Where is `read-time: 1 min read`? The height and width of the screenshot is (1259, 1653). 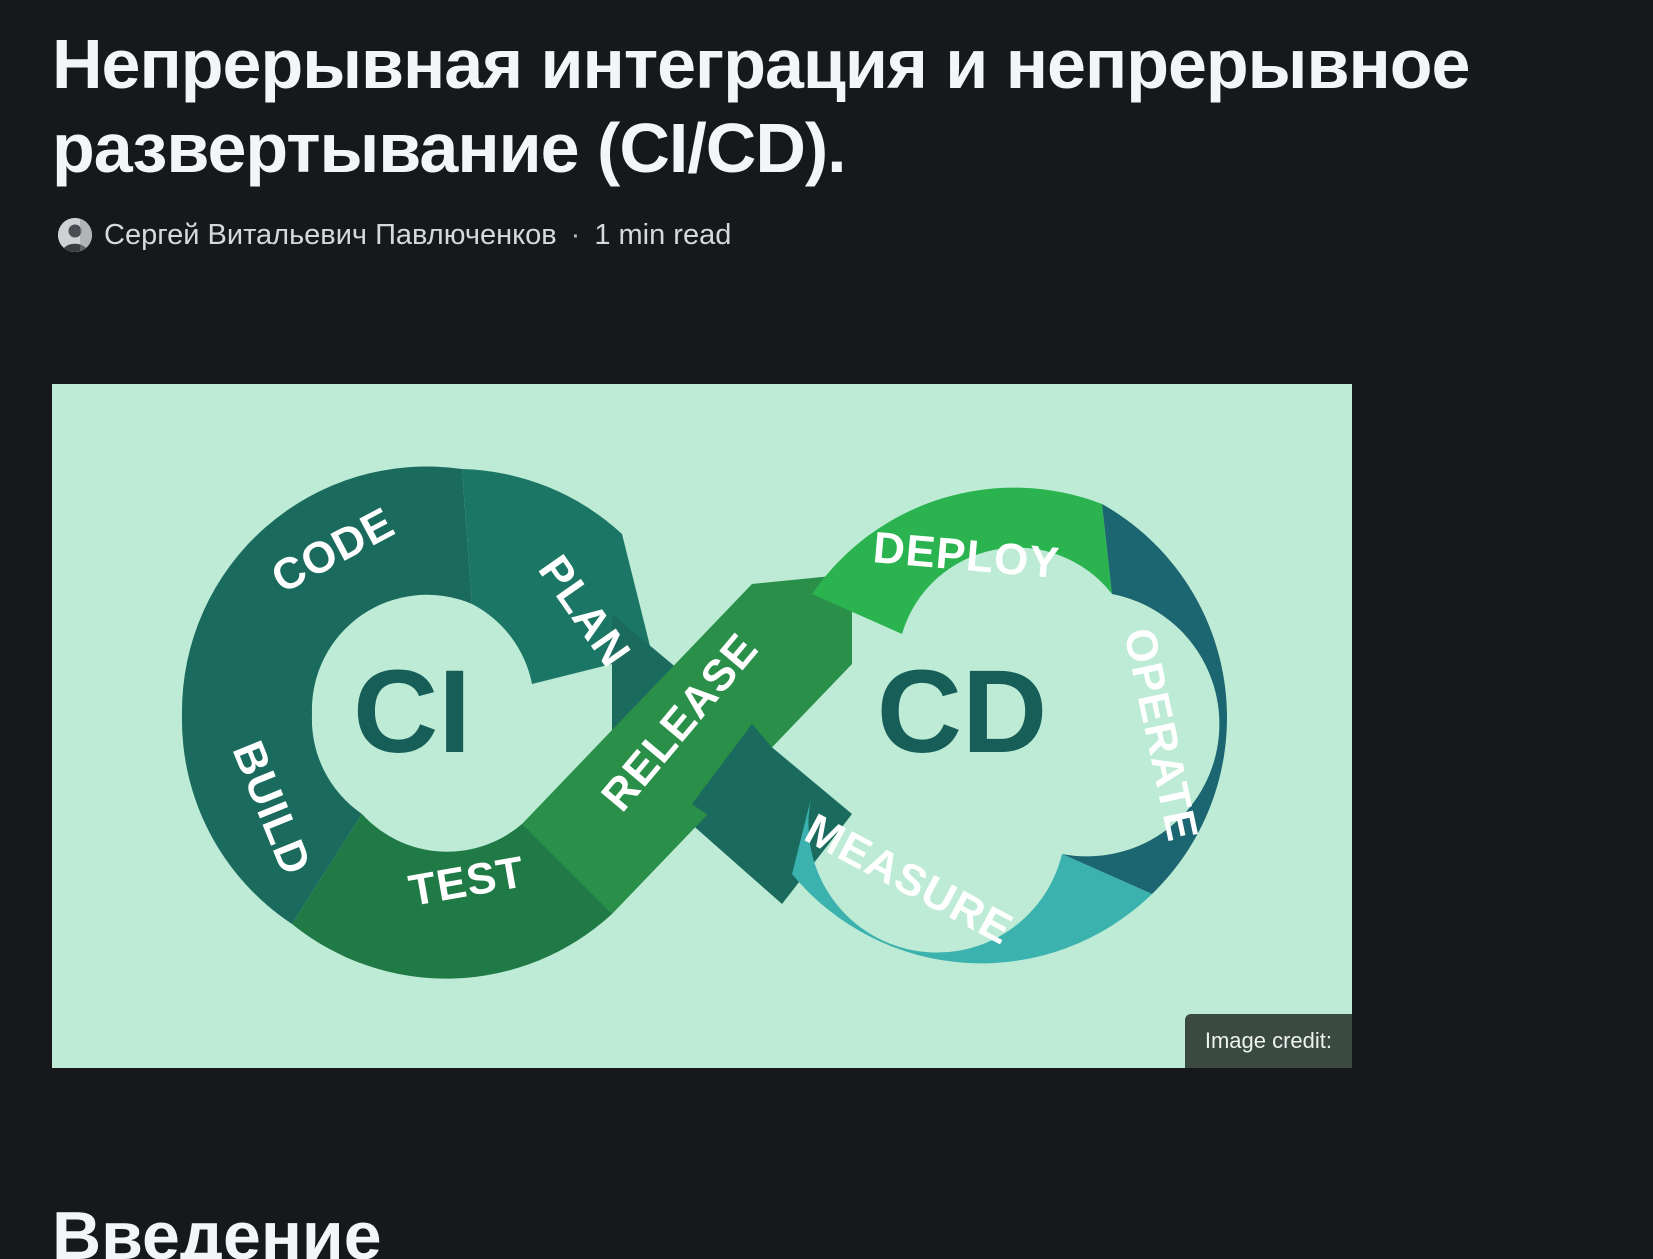
read-time: 1 min read is located at coordinates (663, 234).